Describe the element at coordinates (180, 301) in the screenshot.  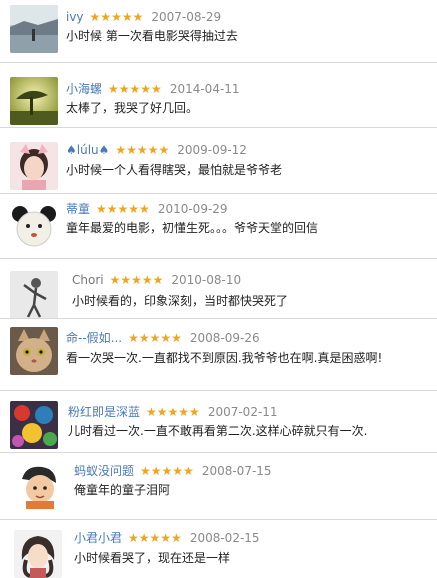
I see `review-text: 小时候看的，印象深刻，当时都快哭死了` at that location.